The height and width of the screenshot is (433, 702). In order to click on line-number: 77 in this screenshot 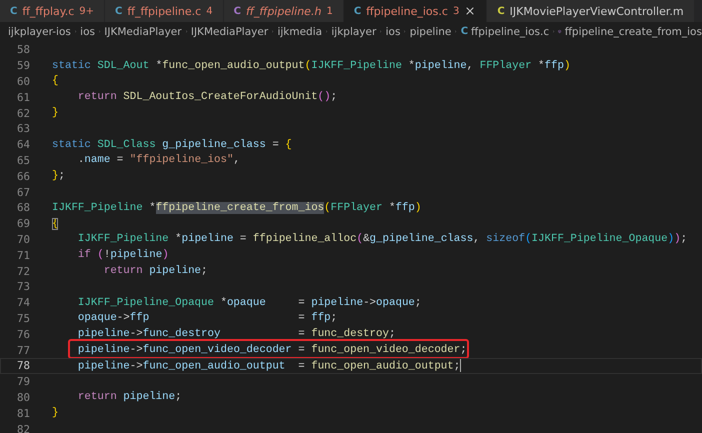, I will do `click(23, 350)`.